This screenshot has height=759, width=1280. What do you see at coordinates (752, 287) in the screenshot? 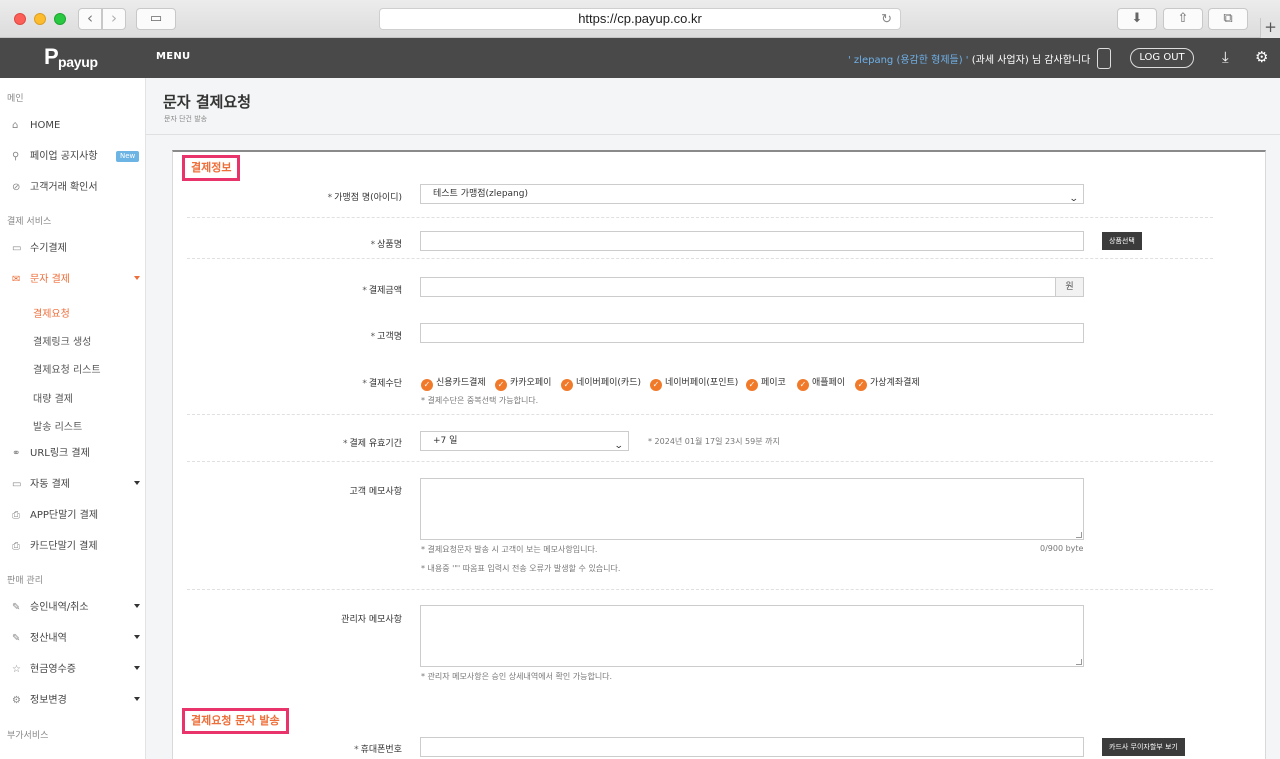
I see `amount-input: 원` at bounding box center [752, 287].